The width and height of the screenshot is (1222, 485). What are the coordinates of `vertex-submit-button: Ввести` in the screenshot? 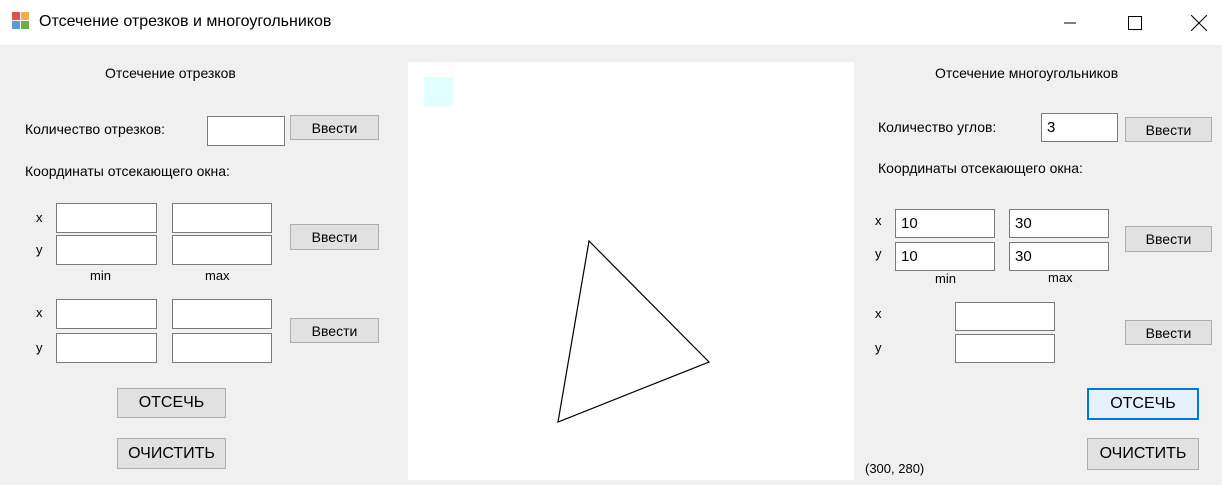 It's located at (1168, 332).